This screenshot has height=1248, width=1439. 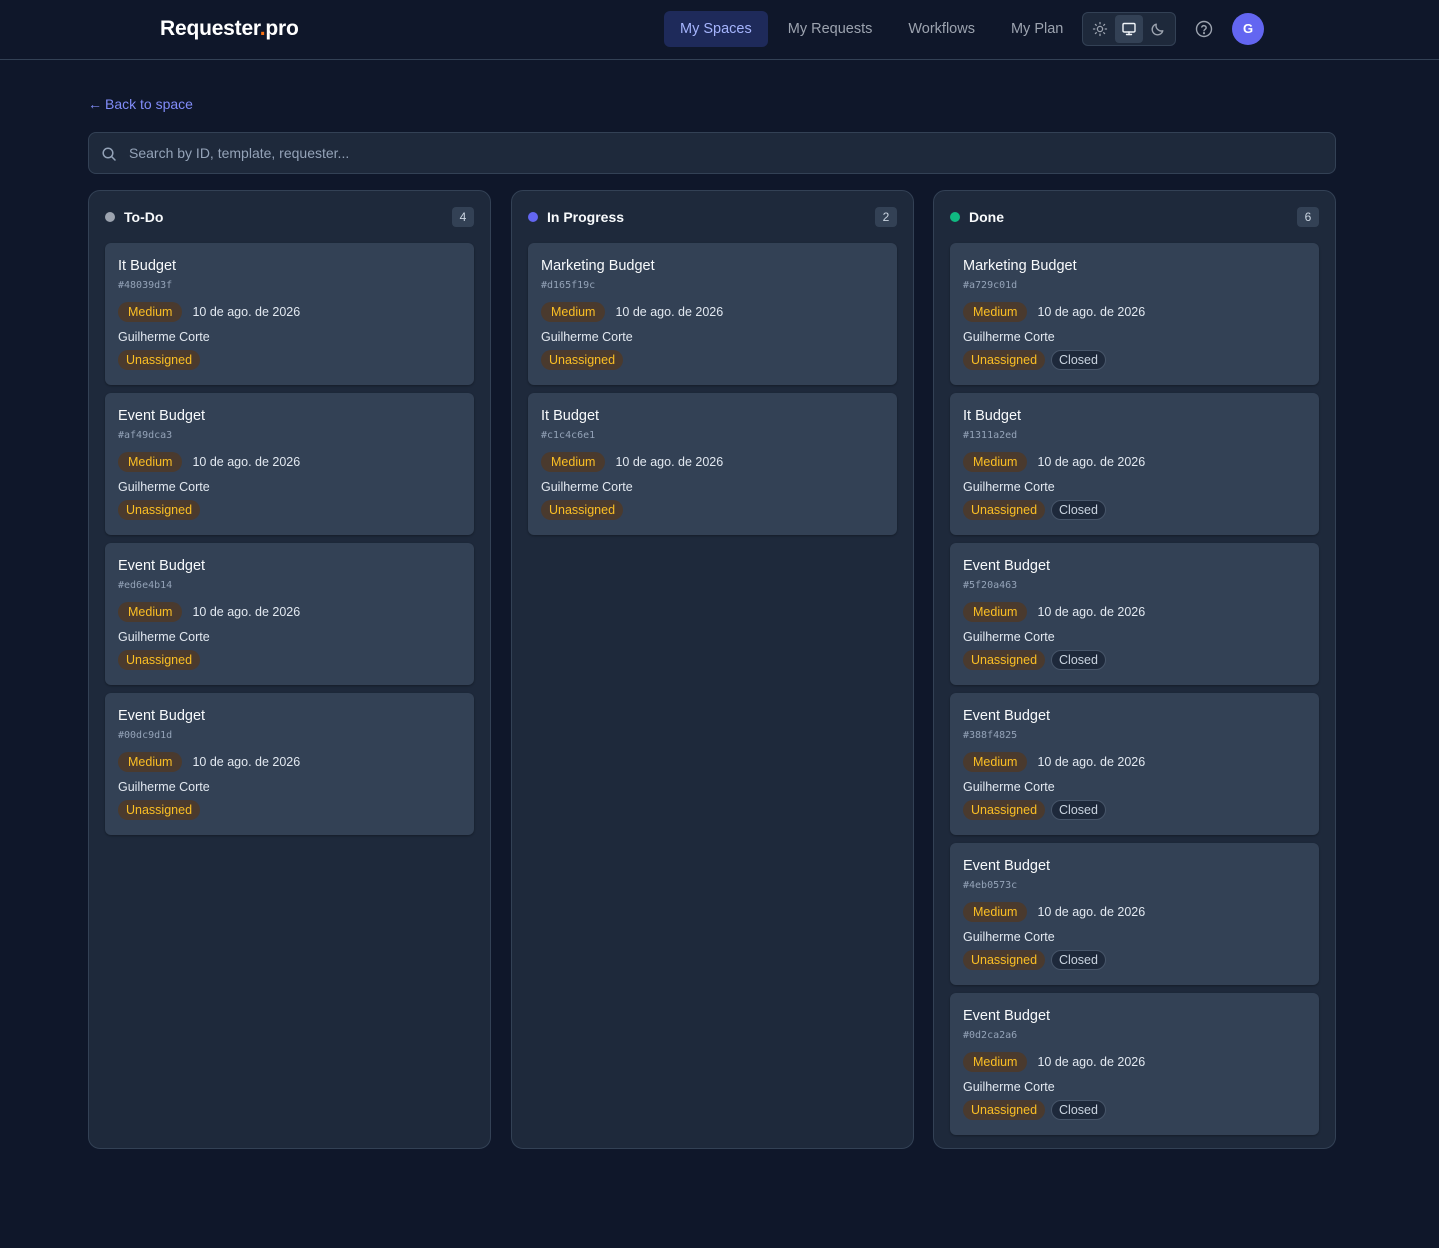 I want to click on card-title: Marketing Budget, so click(x=598, y=266).